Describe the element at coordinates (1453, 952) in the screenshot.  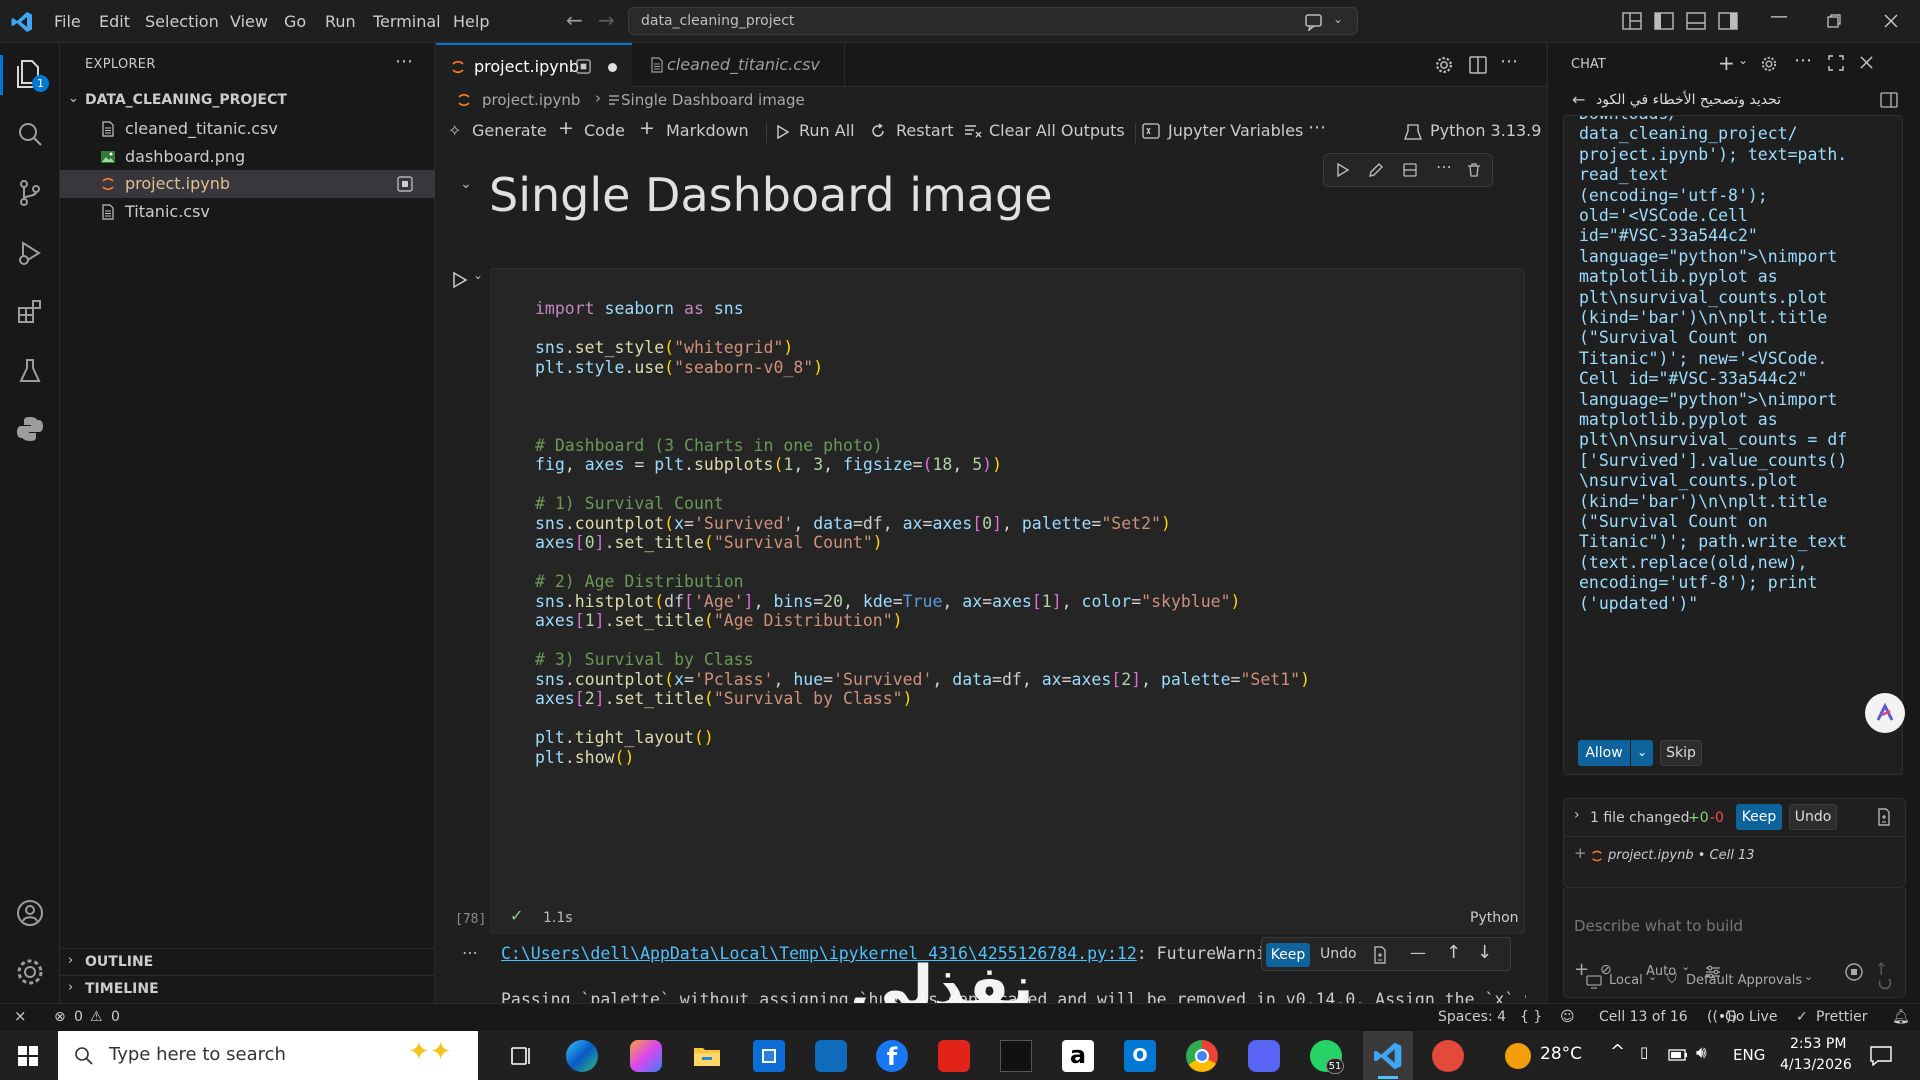
I see `arrow-up-icon: ↑` at that location.